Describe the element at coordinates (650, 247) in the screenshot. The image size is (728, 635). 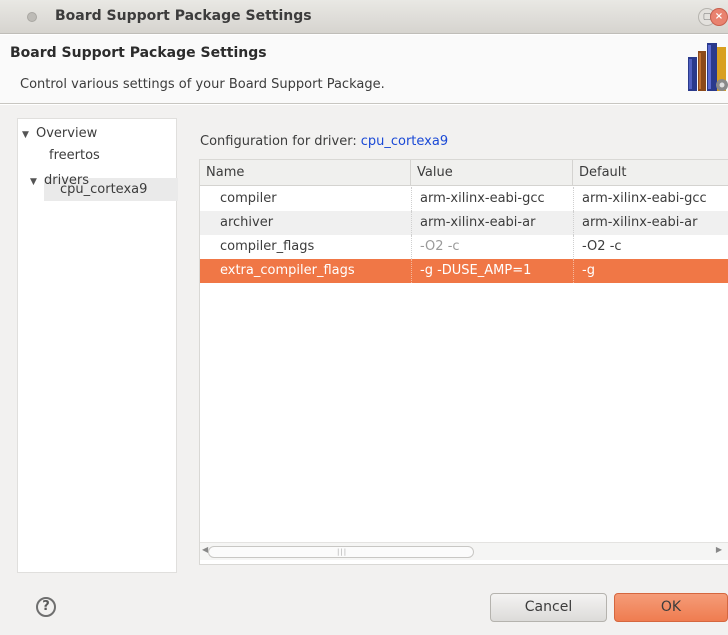
I see `cell-default: -O2 -c` at that location.